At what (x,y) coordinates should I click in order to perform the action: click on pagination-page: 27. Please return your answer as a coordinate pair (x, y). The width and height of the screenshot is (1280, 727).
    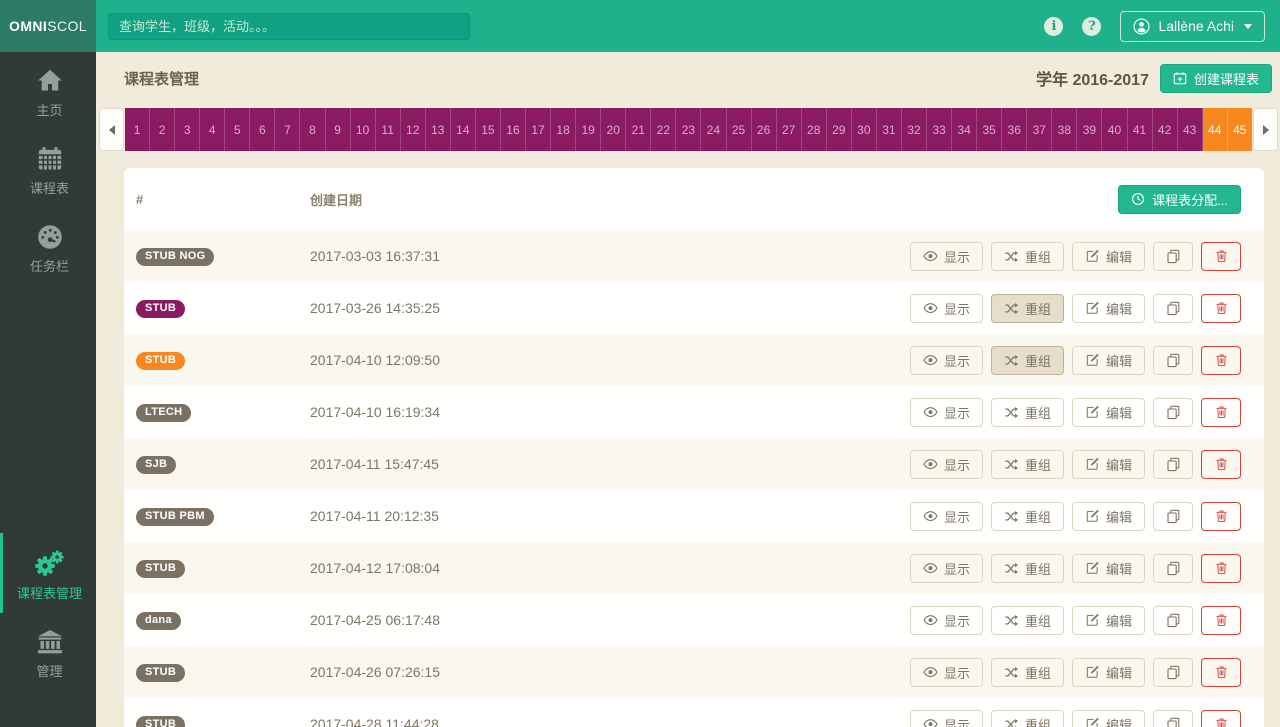
    Looking at the image, I should click on (789, 129).